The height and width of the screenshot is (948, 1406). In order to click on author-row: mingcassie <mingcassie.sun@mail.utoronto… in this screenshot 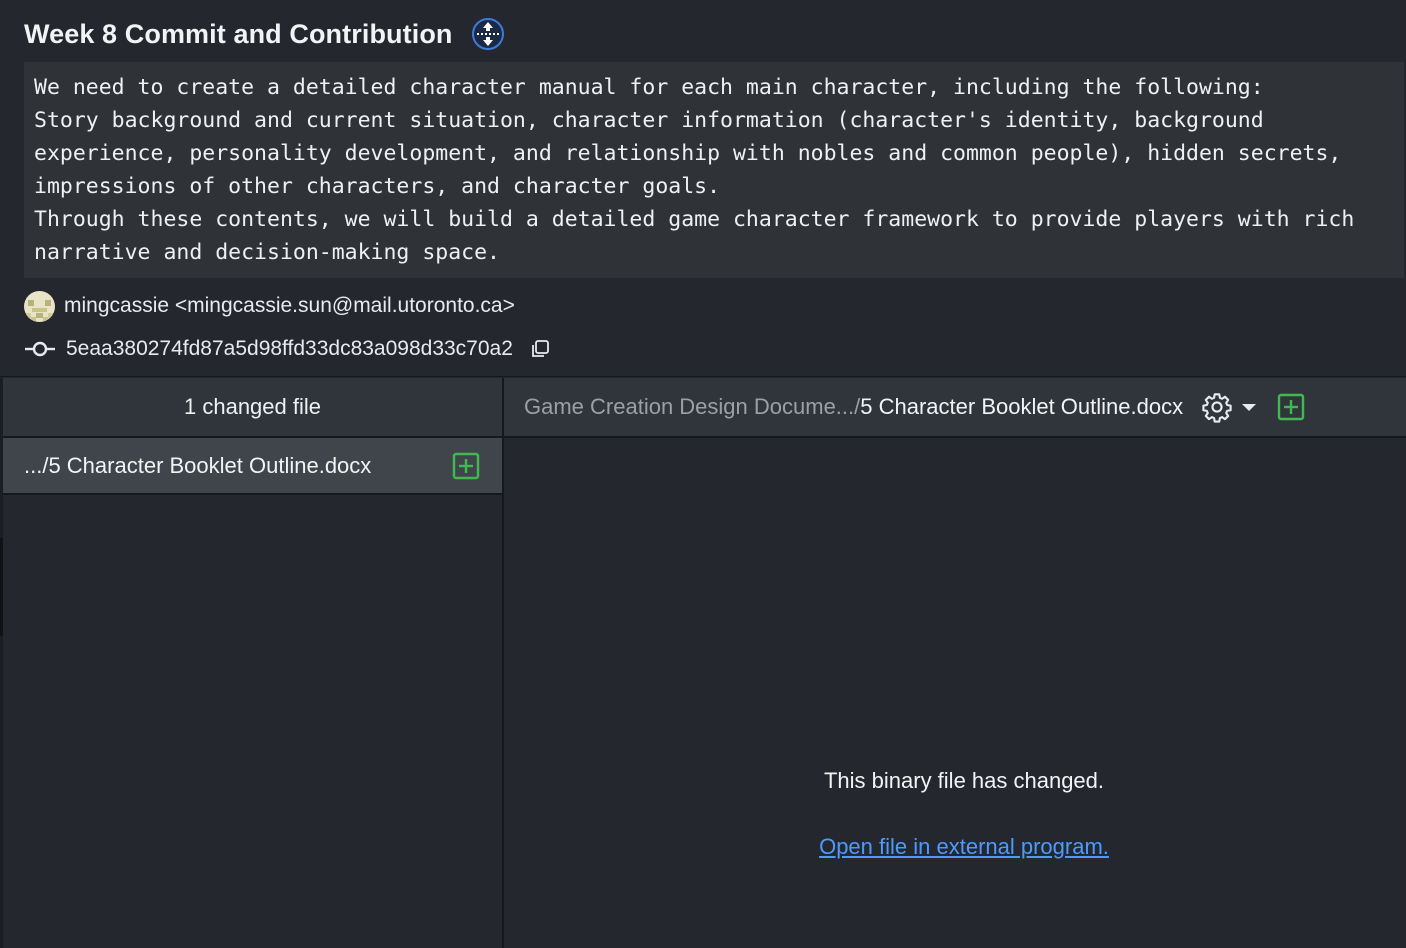, I will do `click(269, 306)`.